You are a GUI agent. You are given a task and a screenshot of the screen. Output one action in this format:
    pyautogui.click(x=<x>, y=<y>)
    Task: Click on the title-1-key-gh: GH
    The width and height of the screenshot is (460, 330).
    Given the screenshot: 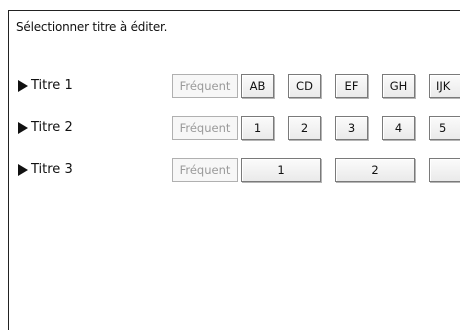 What is the action you would take?
    pyautogui.click(x=398, y=86)
    